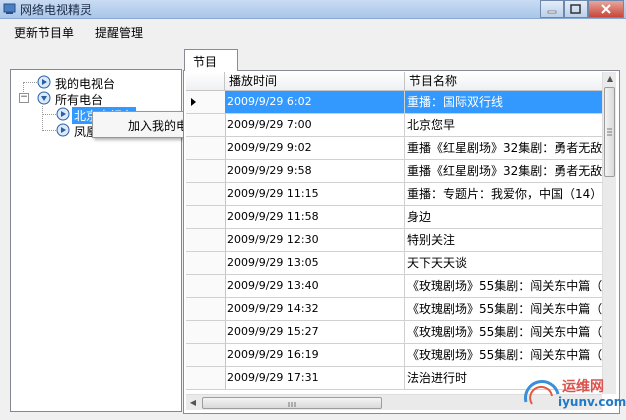  Describe the element at coordinates (315, 355) in the screenshot. I see `cell-time: 2009/9/29 16:19` at that location.